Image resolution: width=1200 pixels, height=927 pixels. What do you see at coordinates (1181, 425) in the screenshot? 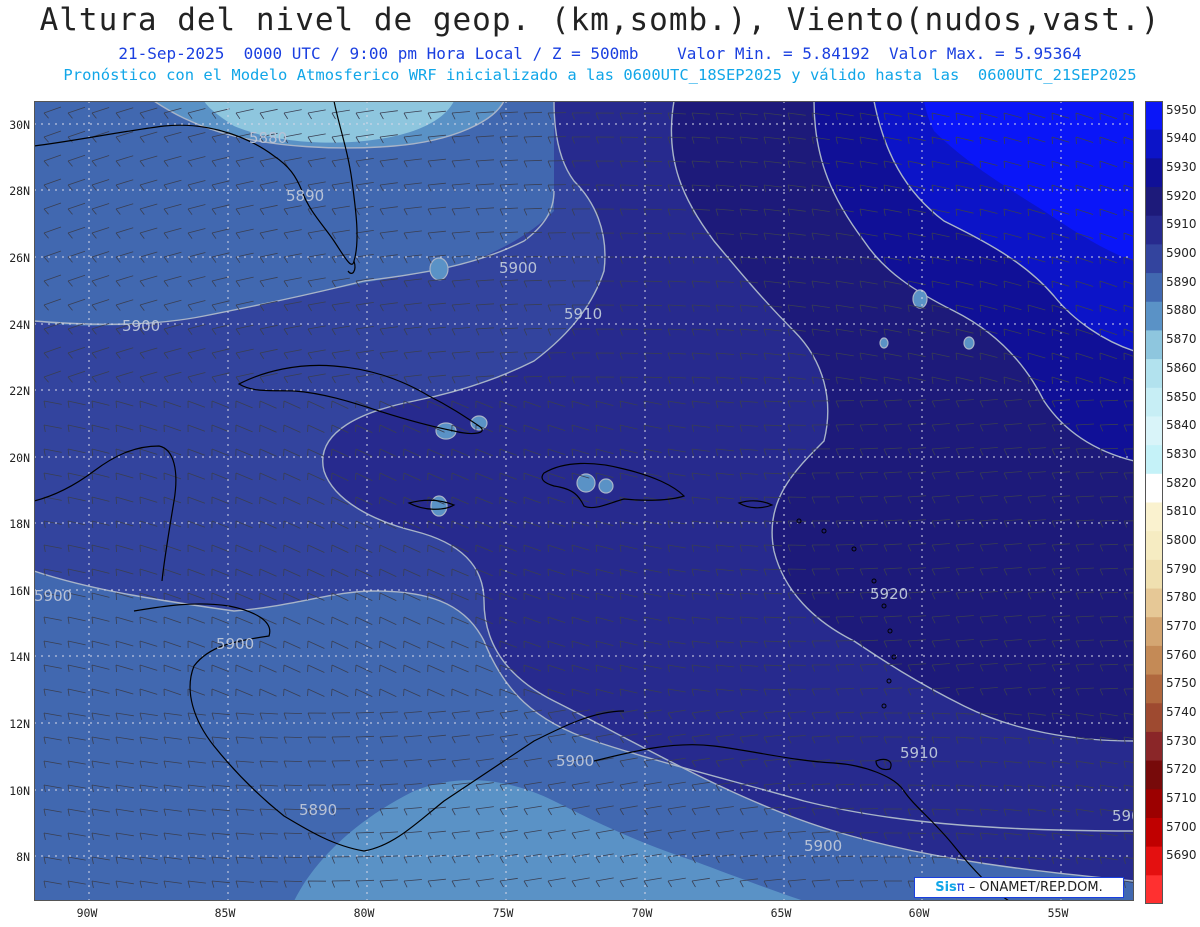
I see `colorbar-label: 5840` at bounding box center [1181, 425].